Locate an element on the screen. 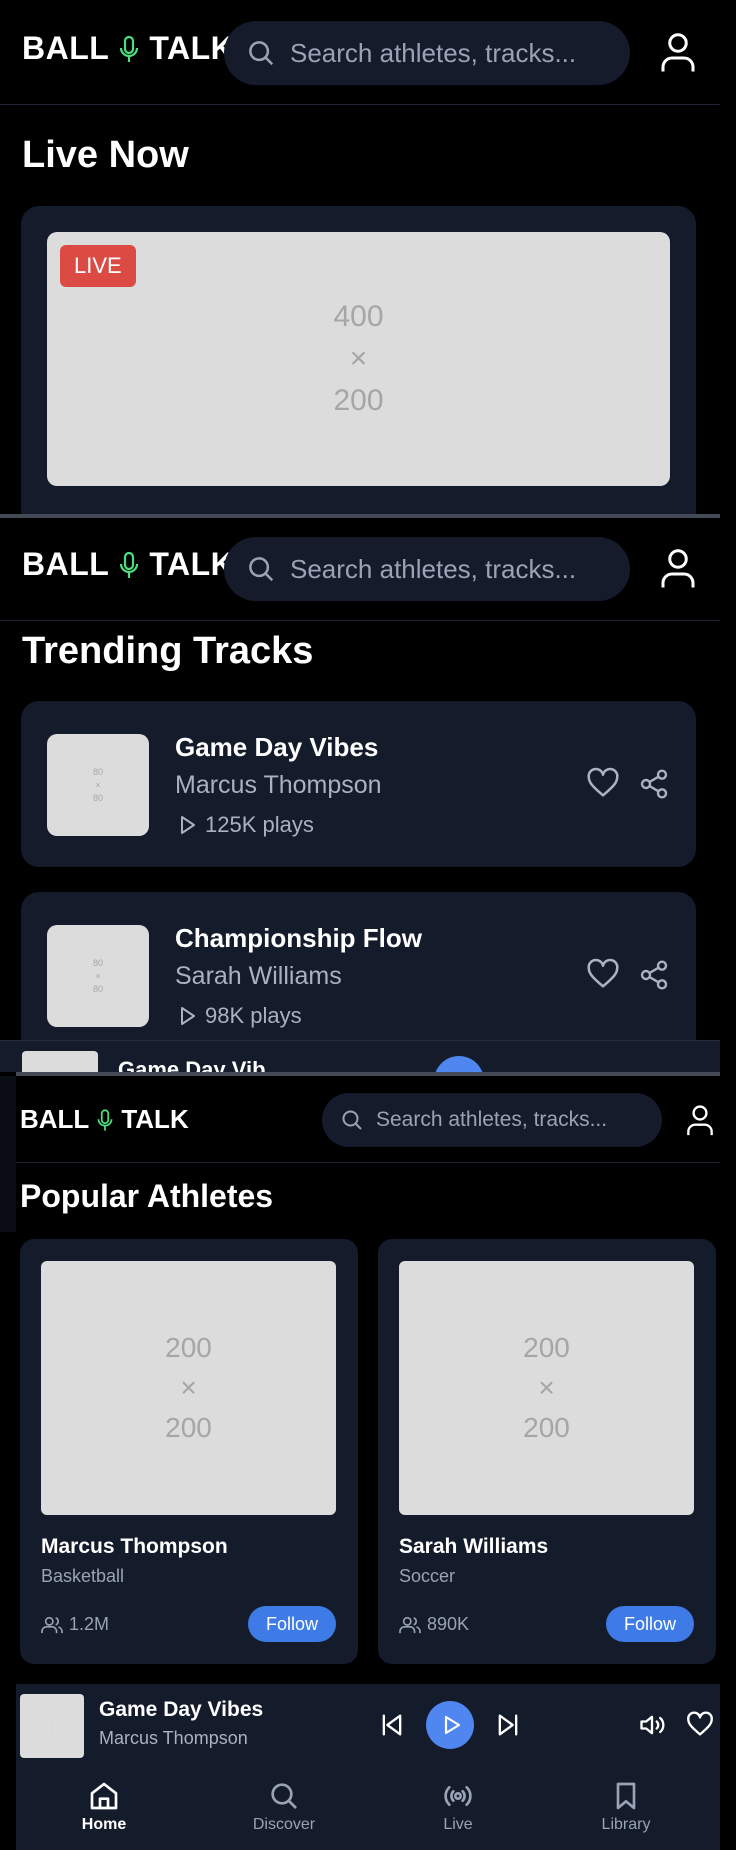 This screenshot has width=736, height=1850. mini-player-title: Game Day Vib is located at coordinates (192, 1064).